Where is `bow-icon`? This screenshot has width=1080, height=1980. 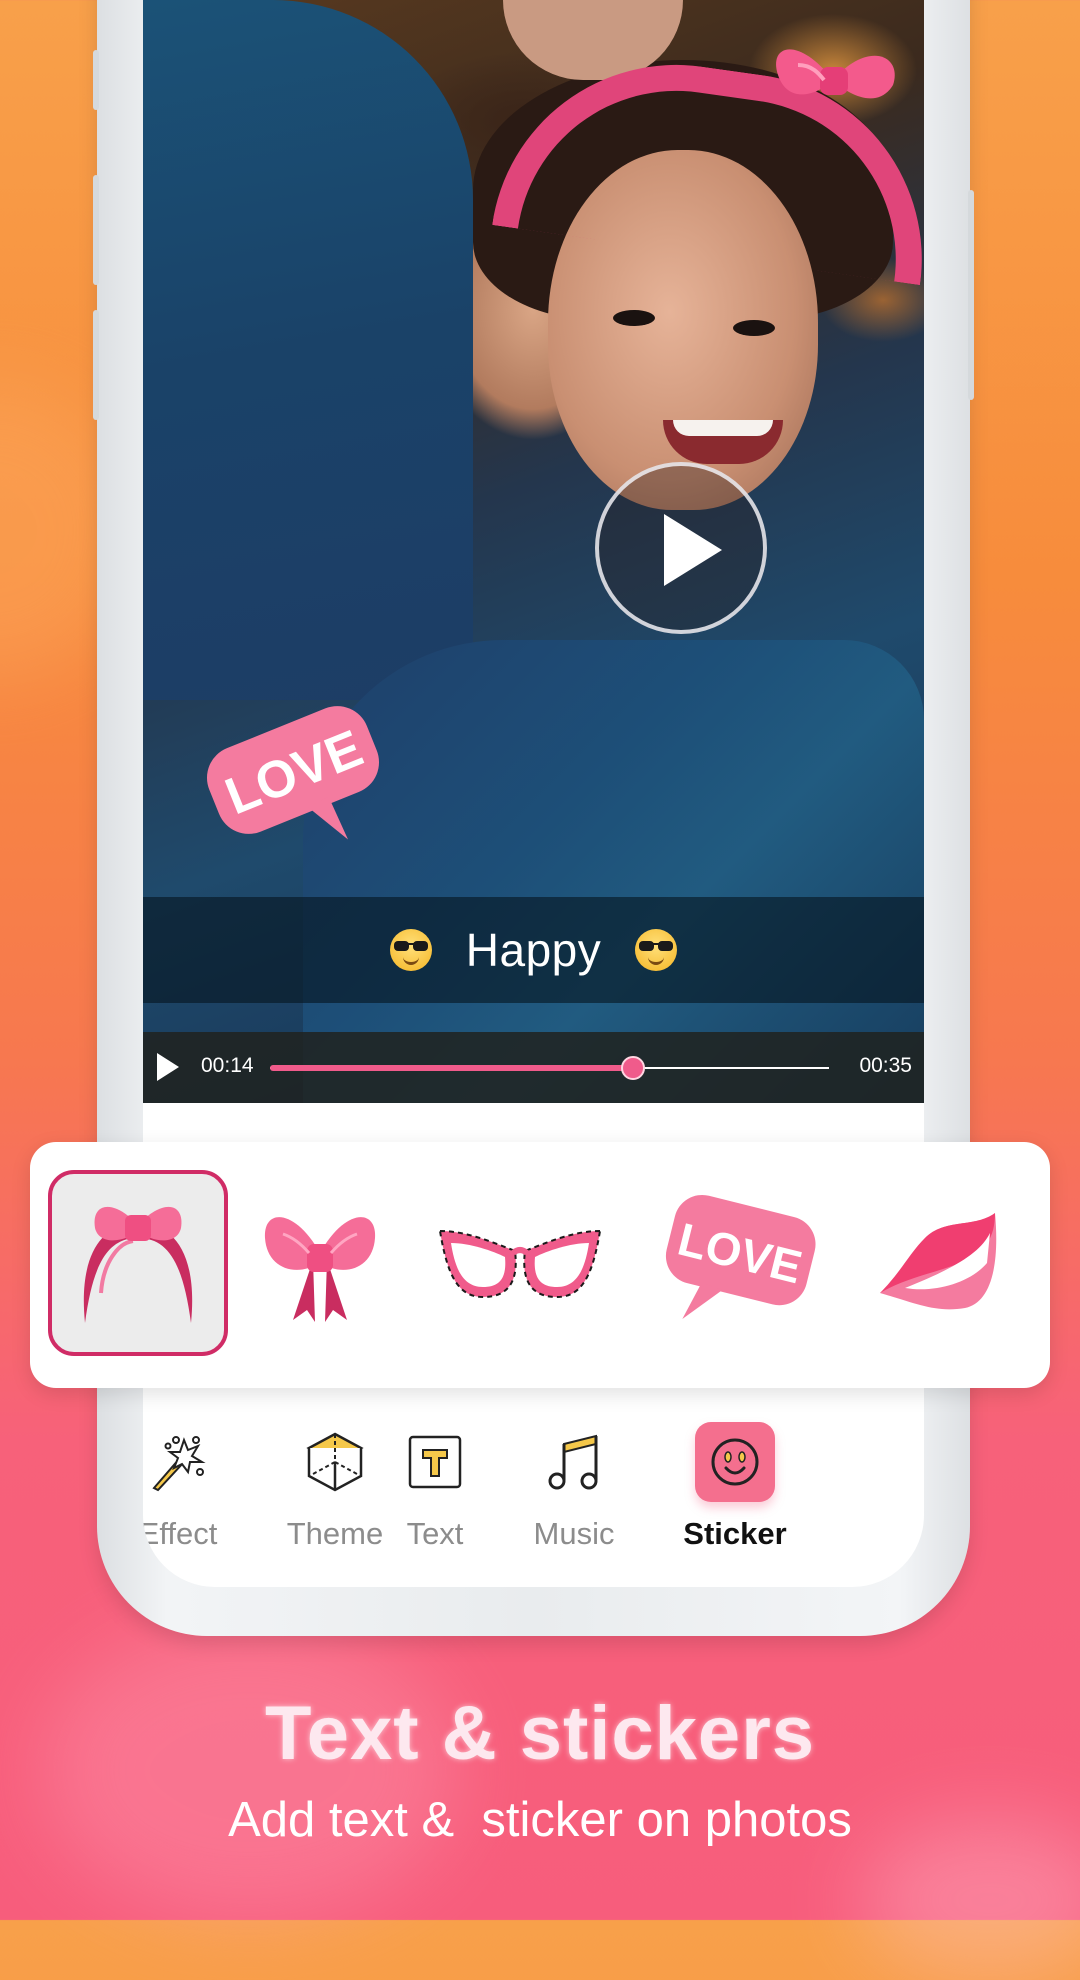
bow-icon is located at coordinates (320, 1269).